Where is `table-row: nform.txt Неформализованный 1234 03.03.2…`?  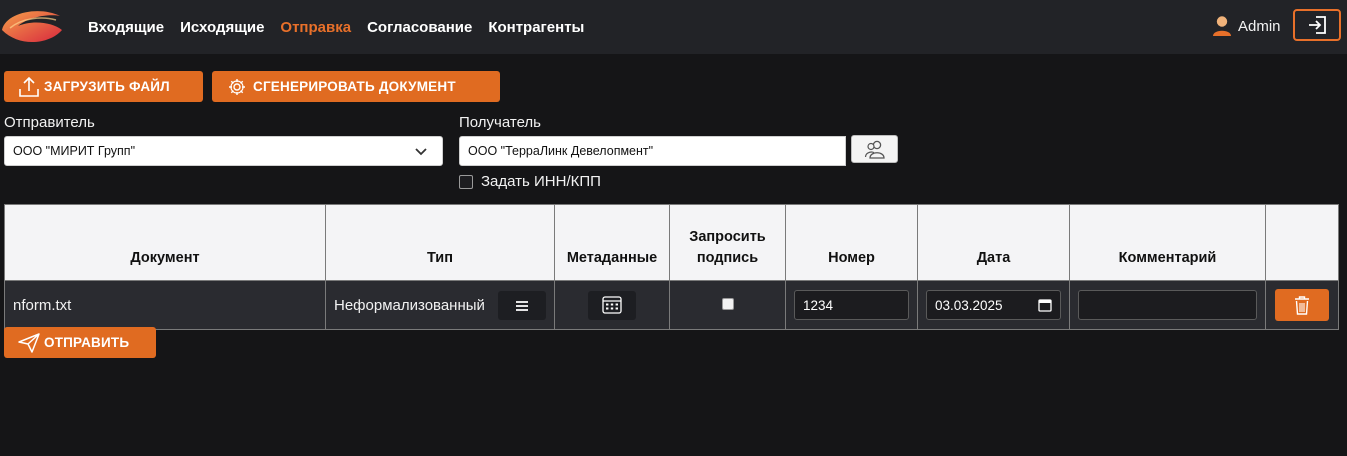 table-row: nform.txt Неформализованный 1234 03.03.2… is located at coordinates (671, 305).